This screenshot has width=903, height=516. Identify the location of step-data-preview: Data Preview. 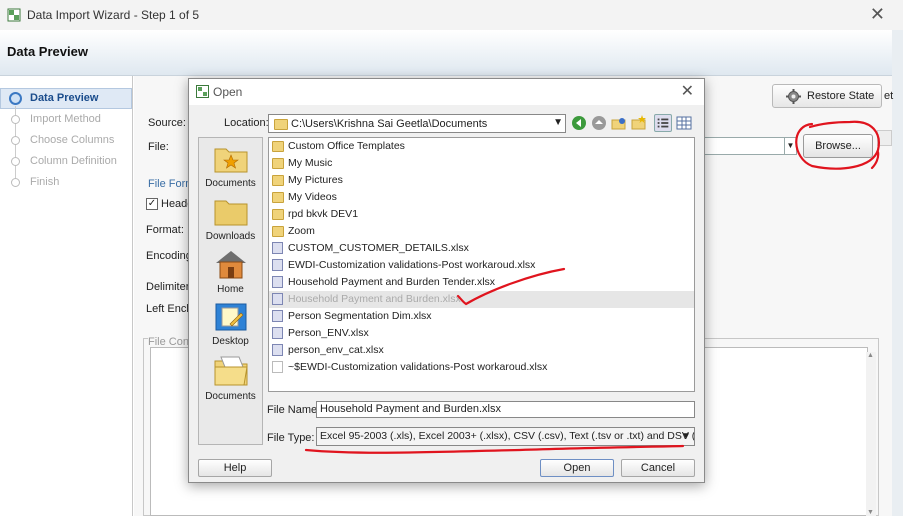
(64, 98).